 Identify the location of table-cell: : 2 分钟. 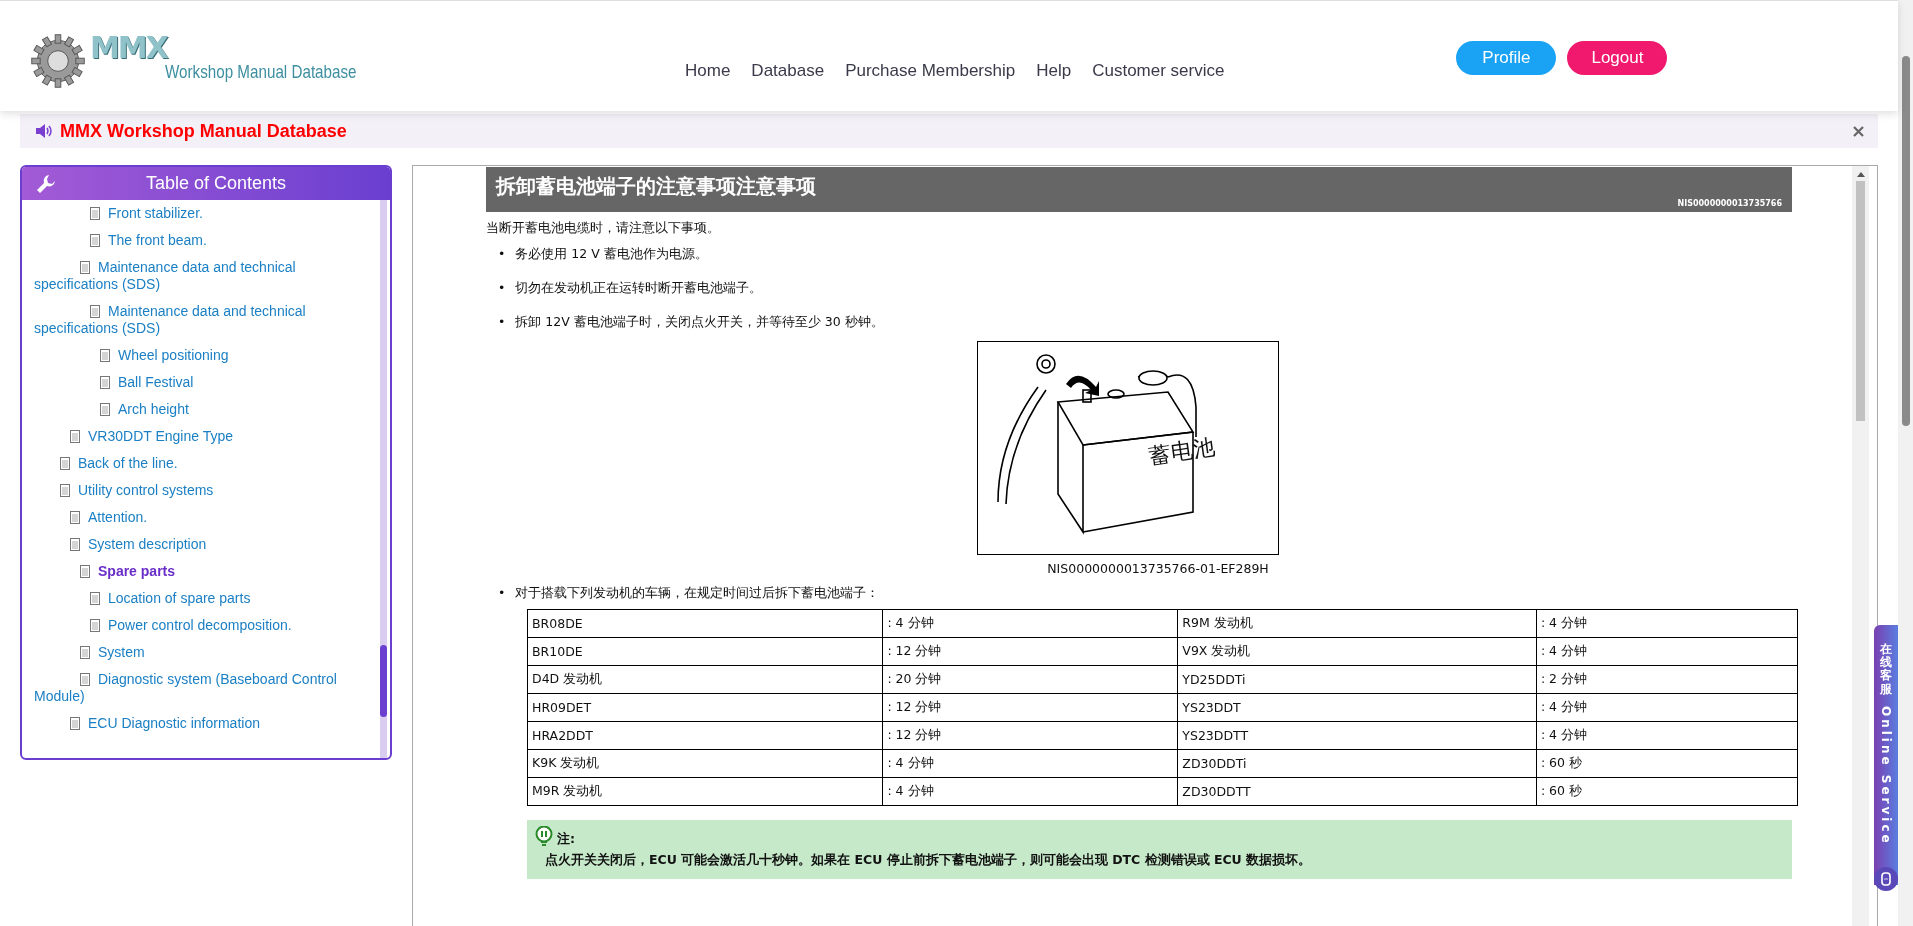
(1667, 679).